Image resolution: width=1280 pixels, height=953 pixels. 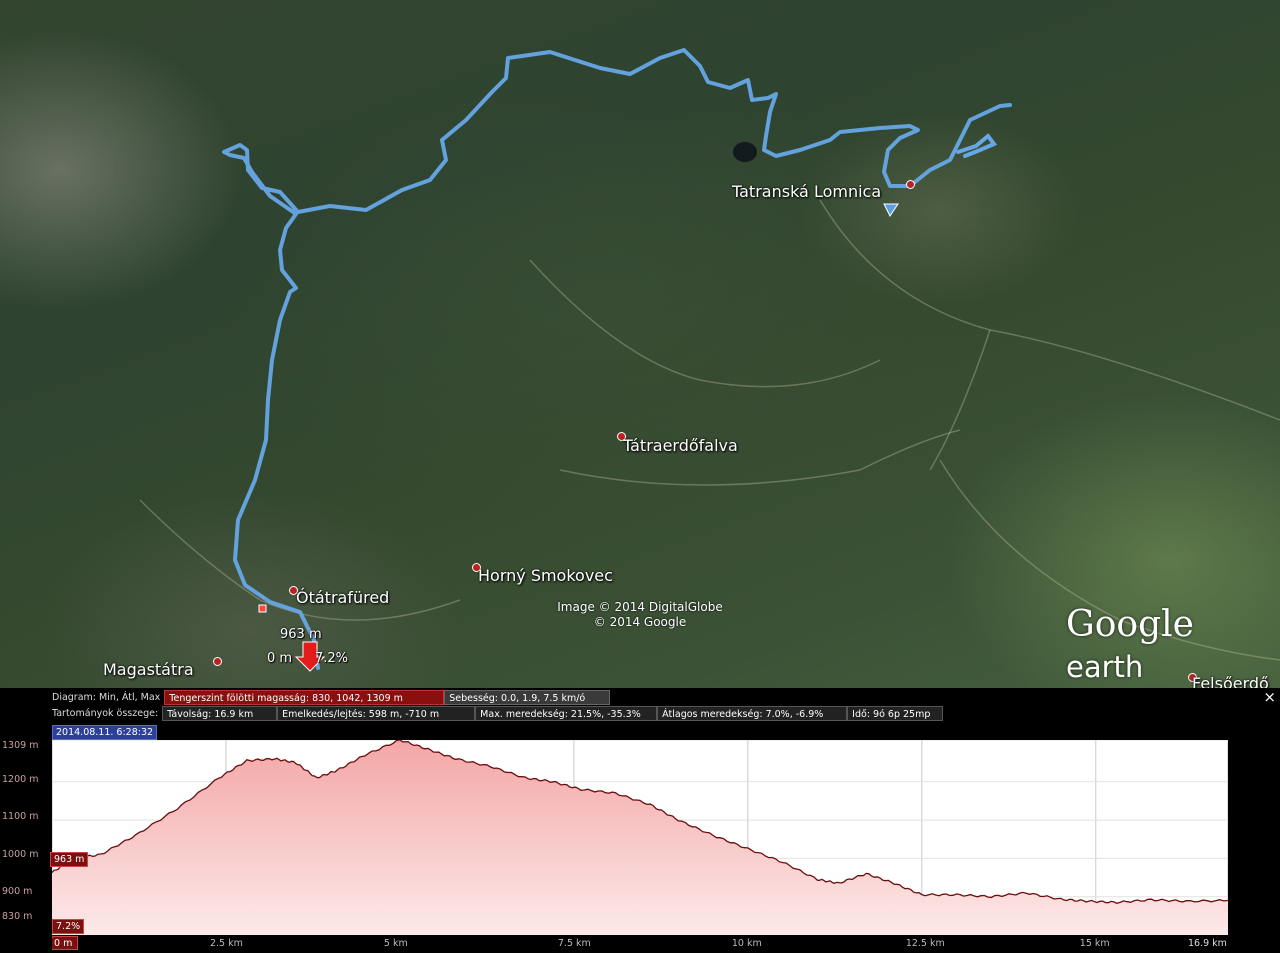 What do you see at coordinates (226, 943) in the screenshot?
I see `x-tick-label: 2.5 km` at bounding box center [226, 943].